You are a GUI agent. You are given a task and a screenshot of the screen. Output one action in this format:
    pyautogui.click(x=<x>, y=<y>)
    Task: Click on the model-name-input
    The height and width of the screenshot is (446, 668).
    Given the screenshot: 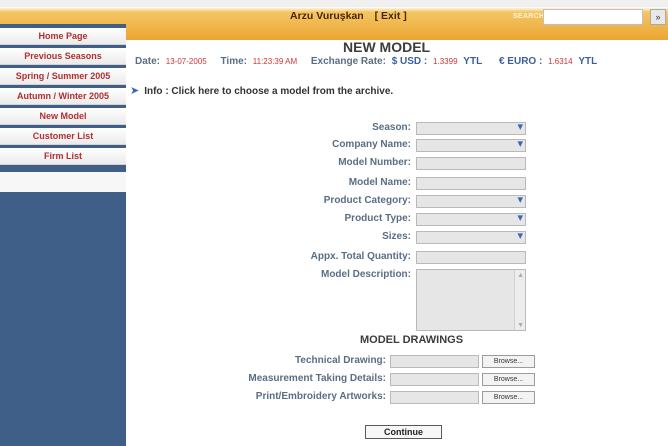 What is the action you would take?
    pyautogui.click(x=471, y=183)
    